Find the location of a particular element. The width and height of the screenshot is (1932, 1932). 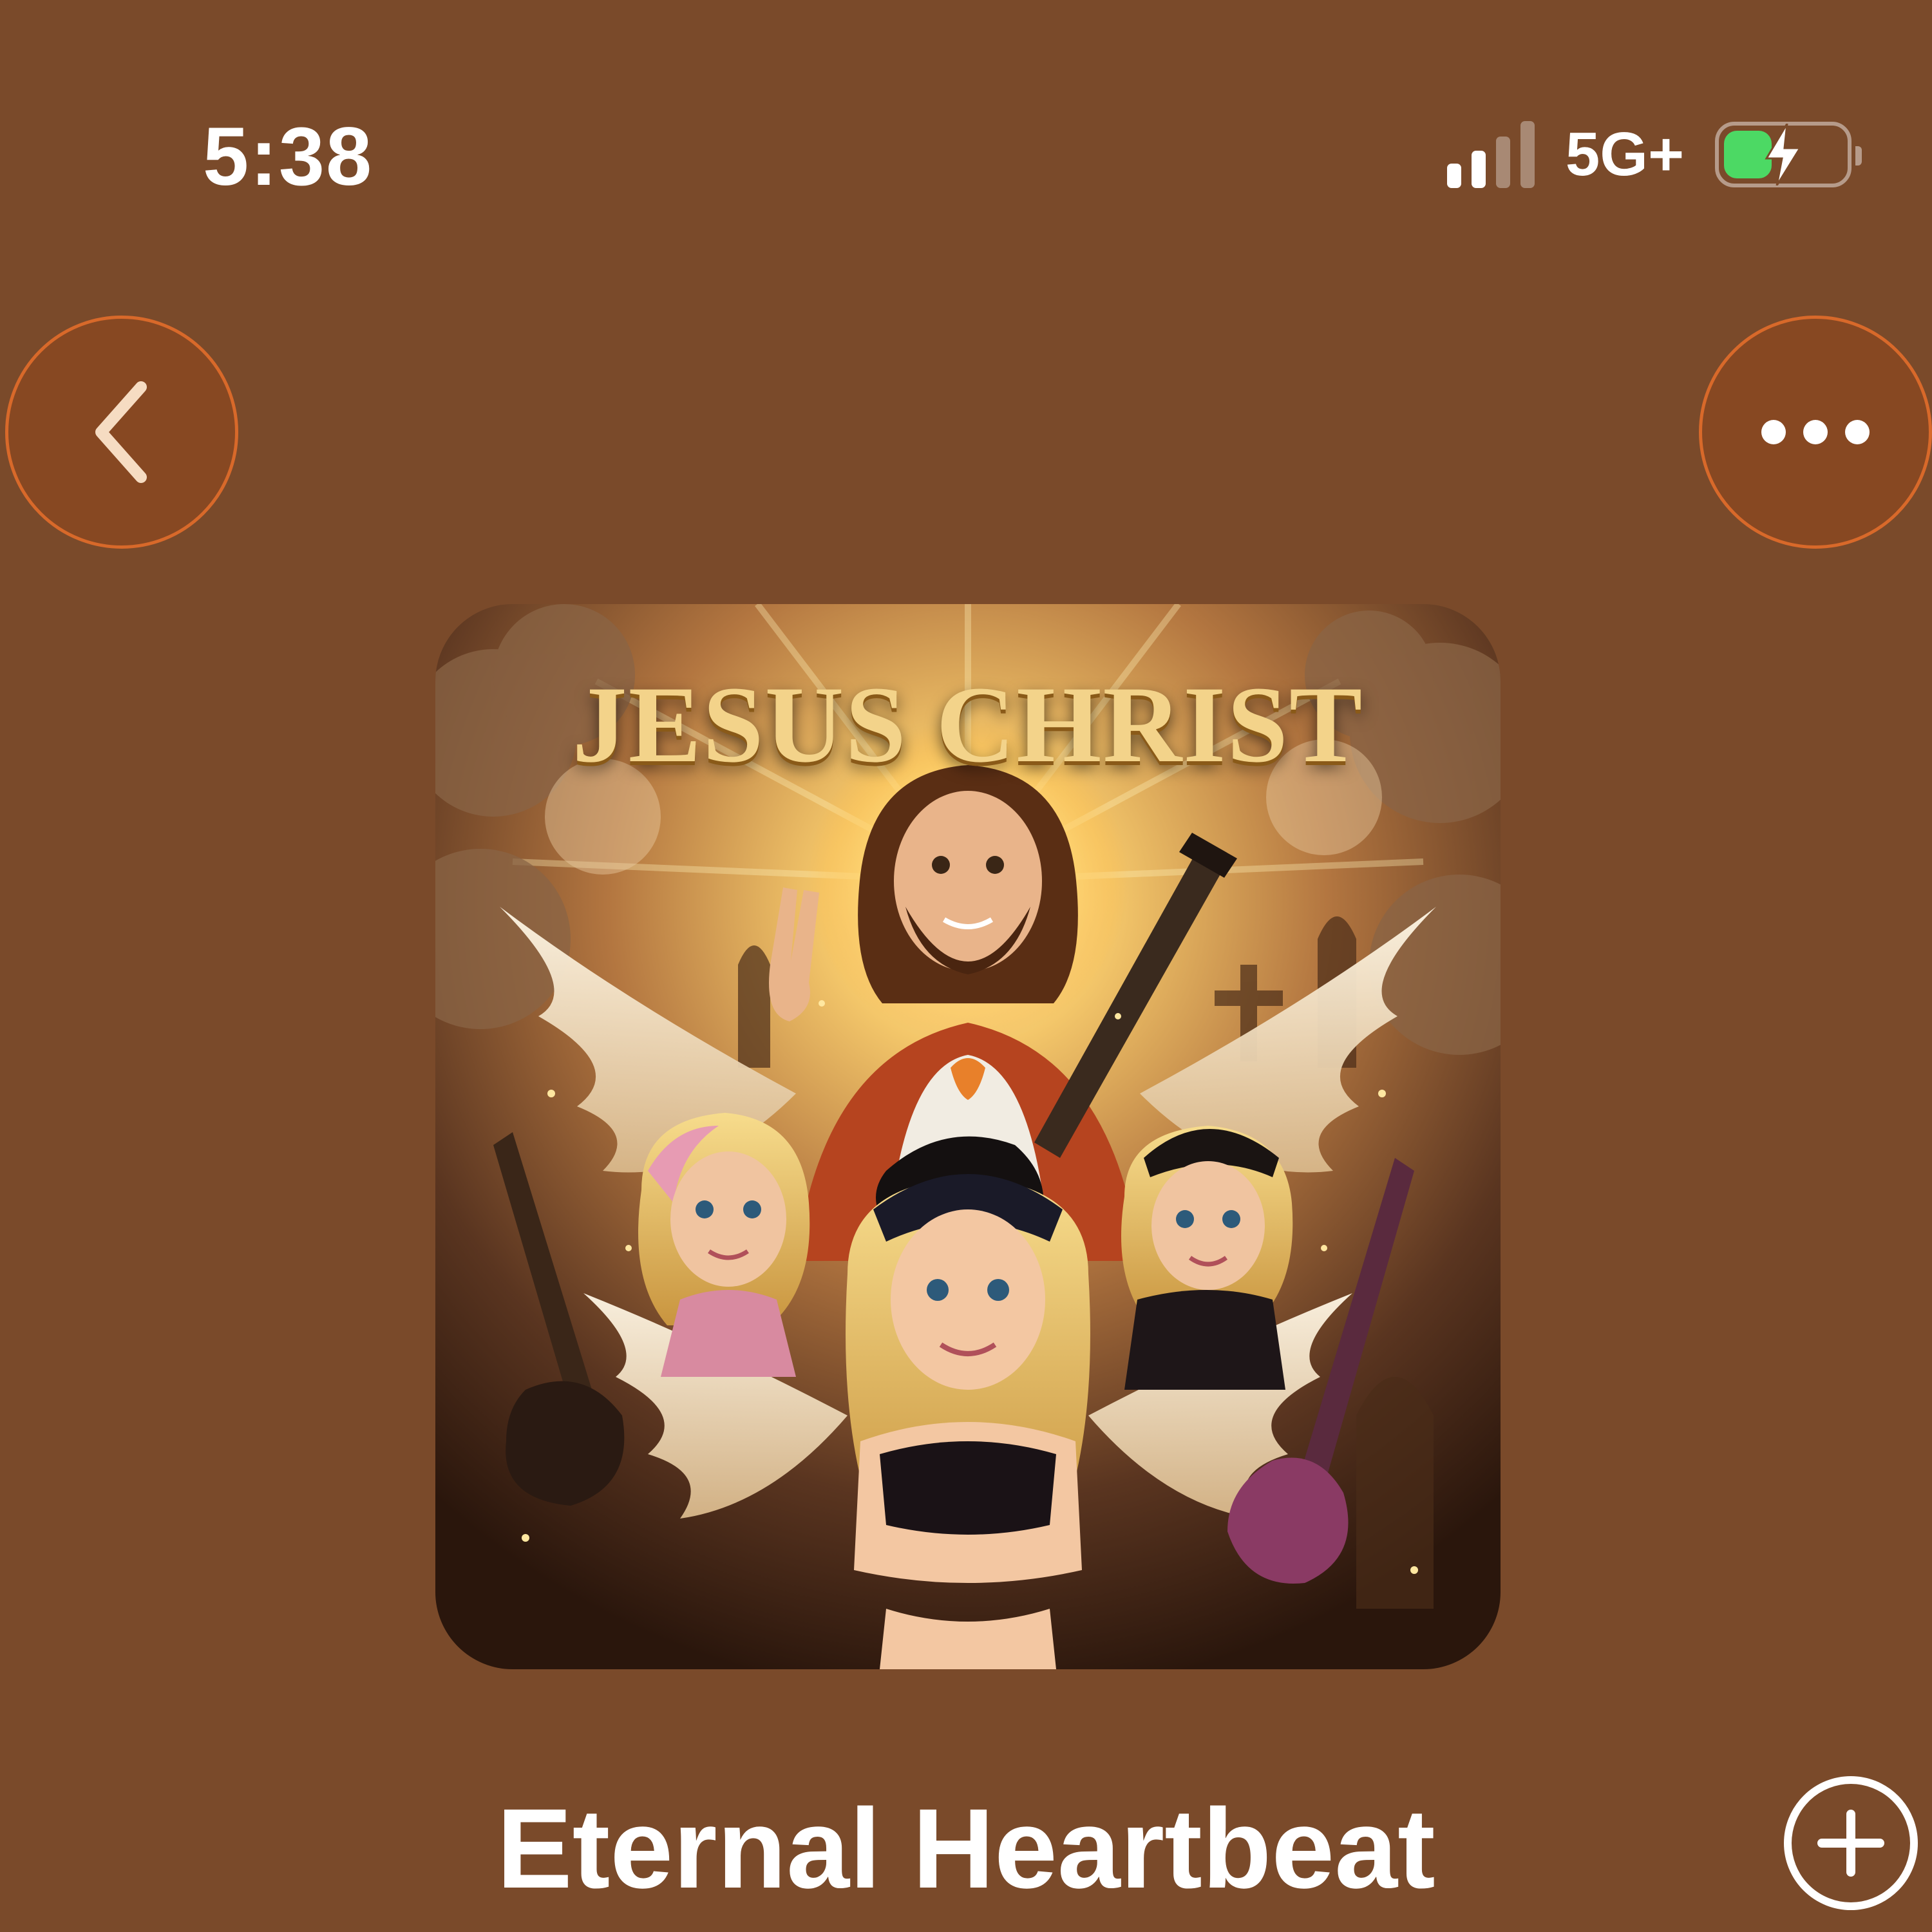

more-options-button is located at coordinates (1816, 432).